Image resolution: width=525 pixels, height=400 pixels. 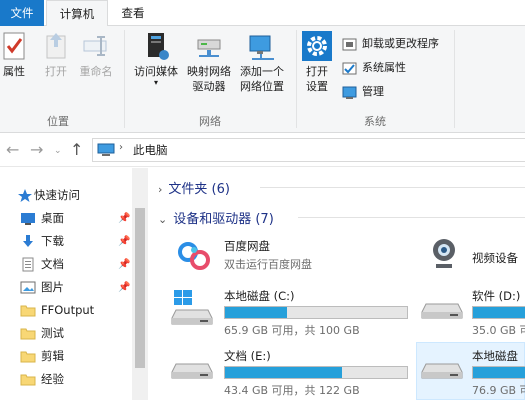 I want to click on open-button: 打开, so click(x=56, y=54).